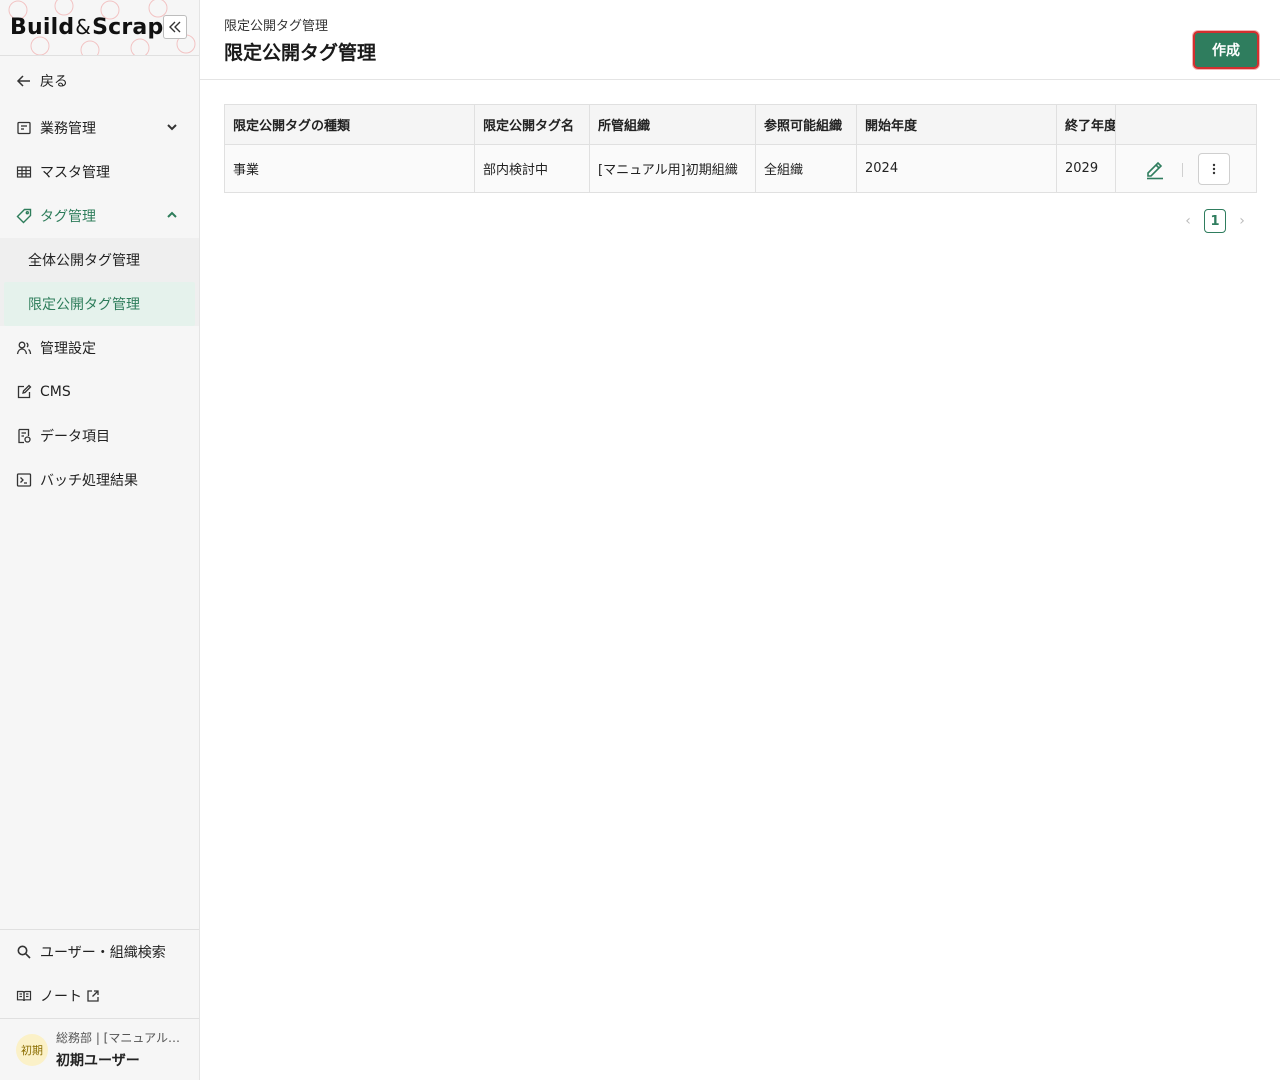 This screenshot has height=1080, width=1280. I want to click on more-vertical-icon, so click(1214, 169).